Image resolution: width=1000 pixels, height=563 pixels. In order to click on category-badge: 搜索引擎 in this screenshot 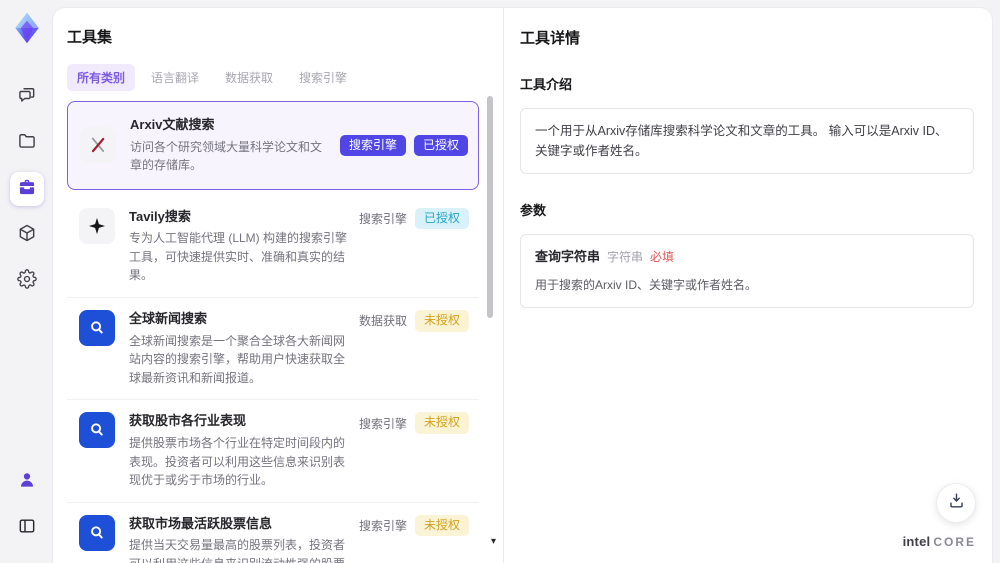, I will do `click(372, 145)`.